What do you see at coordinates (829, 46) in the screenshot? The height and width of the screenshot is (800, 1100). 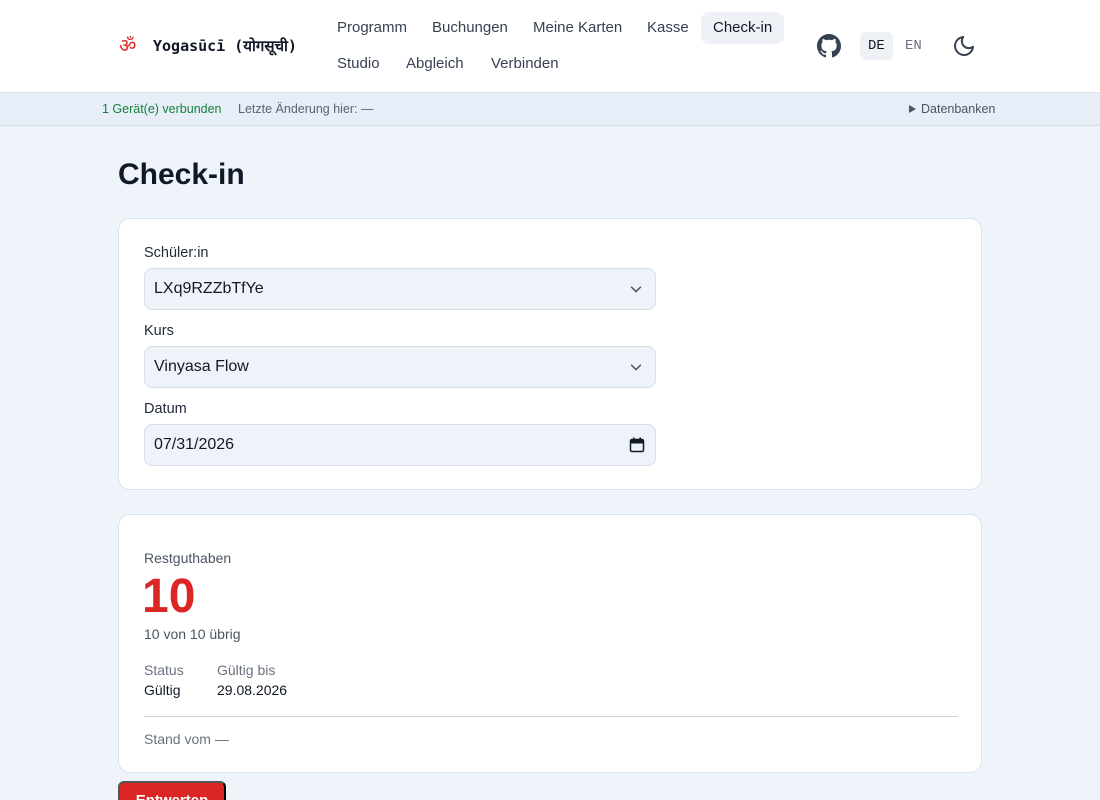 I see `github-icon` at bounding box center [829, 46].